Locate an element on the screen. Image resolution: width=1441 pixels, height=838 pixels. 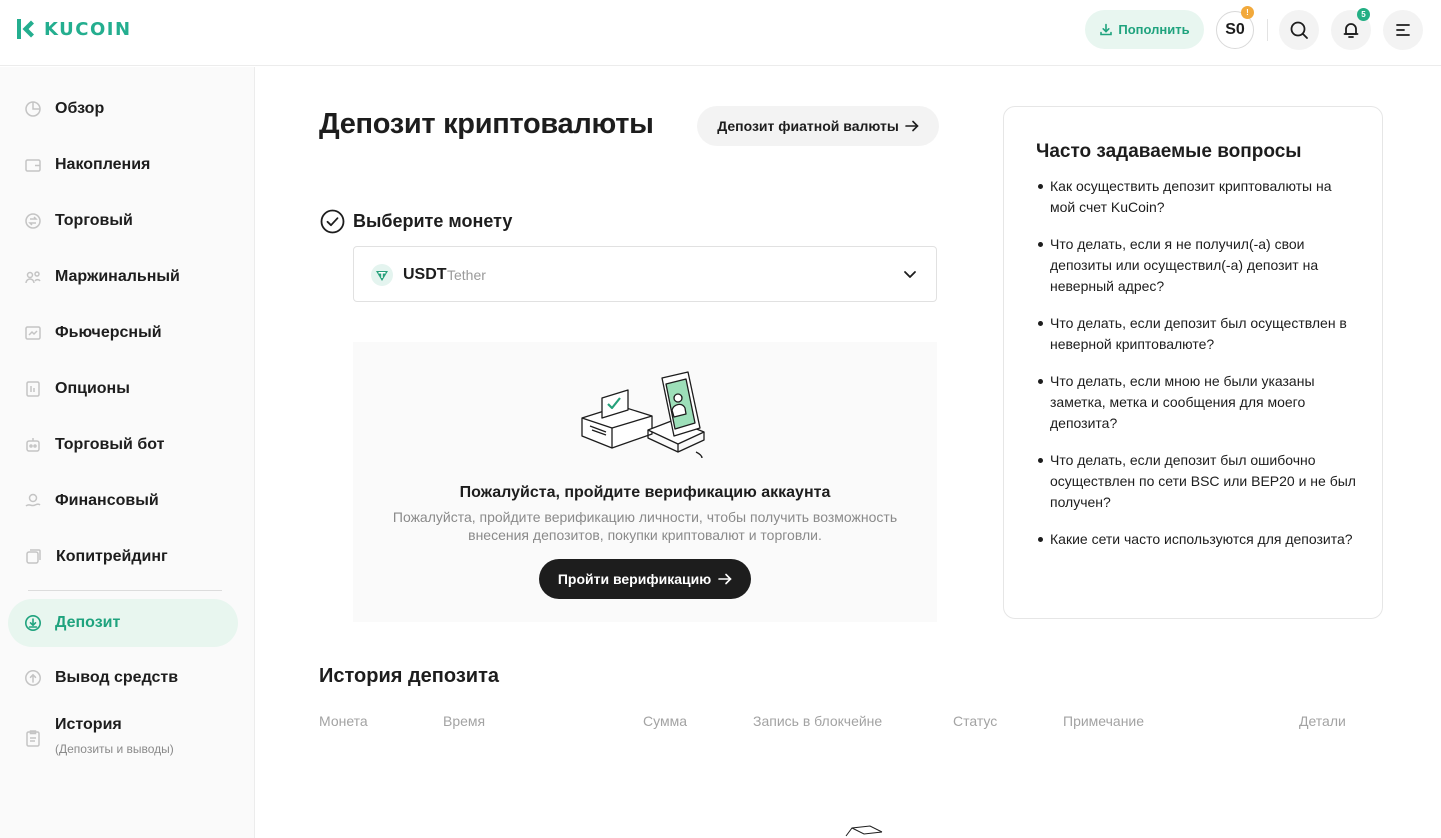
clipboard-icon is located at coordinates (33, 738).